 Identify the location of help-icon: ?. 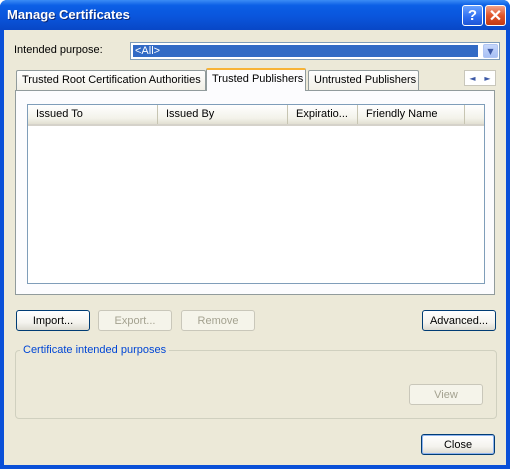
(472, 15).